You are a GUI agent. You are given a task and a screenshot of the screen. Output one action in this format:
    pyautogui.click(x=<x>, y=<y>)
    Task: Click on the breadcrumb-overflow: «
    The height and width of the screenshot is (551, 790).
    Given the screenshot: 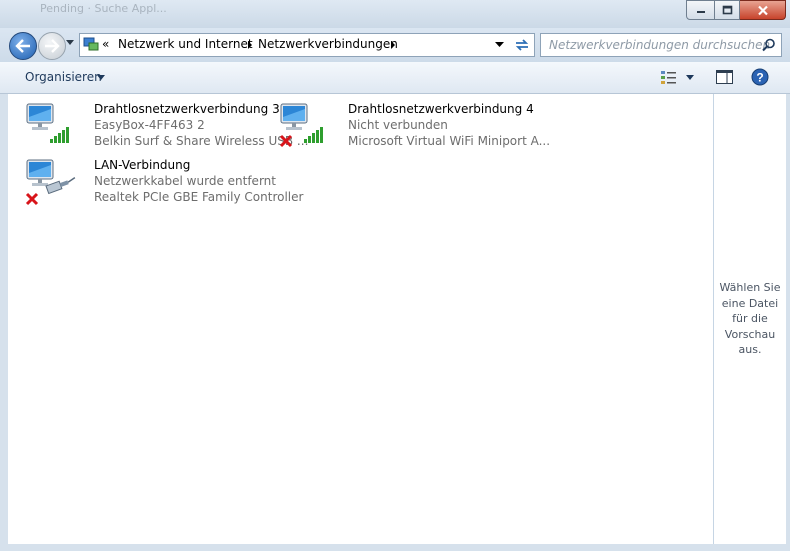 What is the action you would take?
    pyautogui.click(x=105, y=44)
    